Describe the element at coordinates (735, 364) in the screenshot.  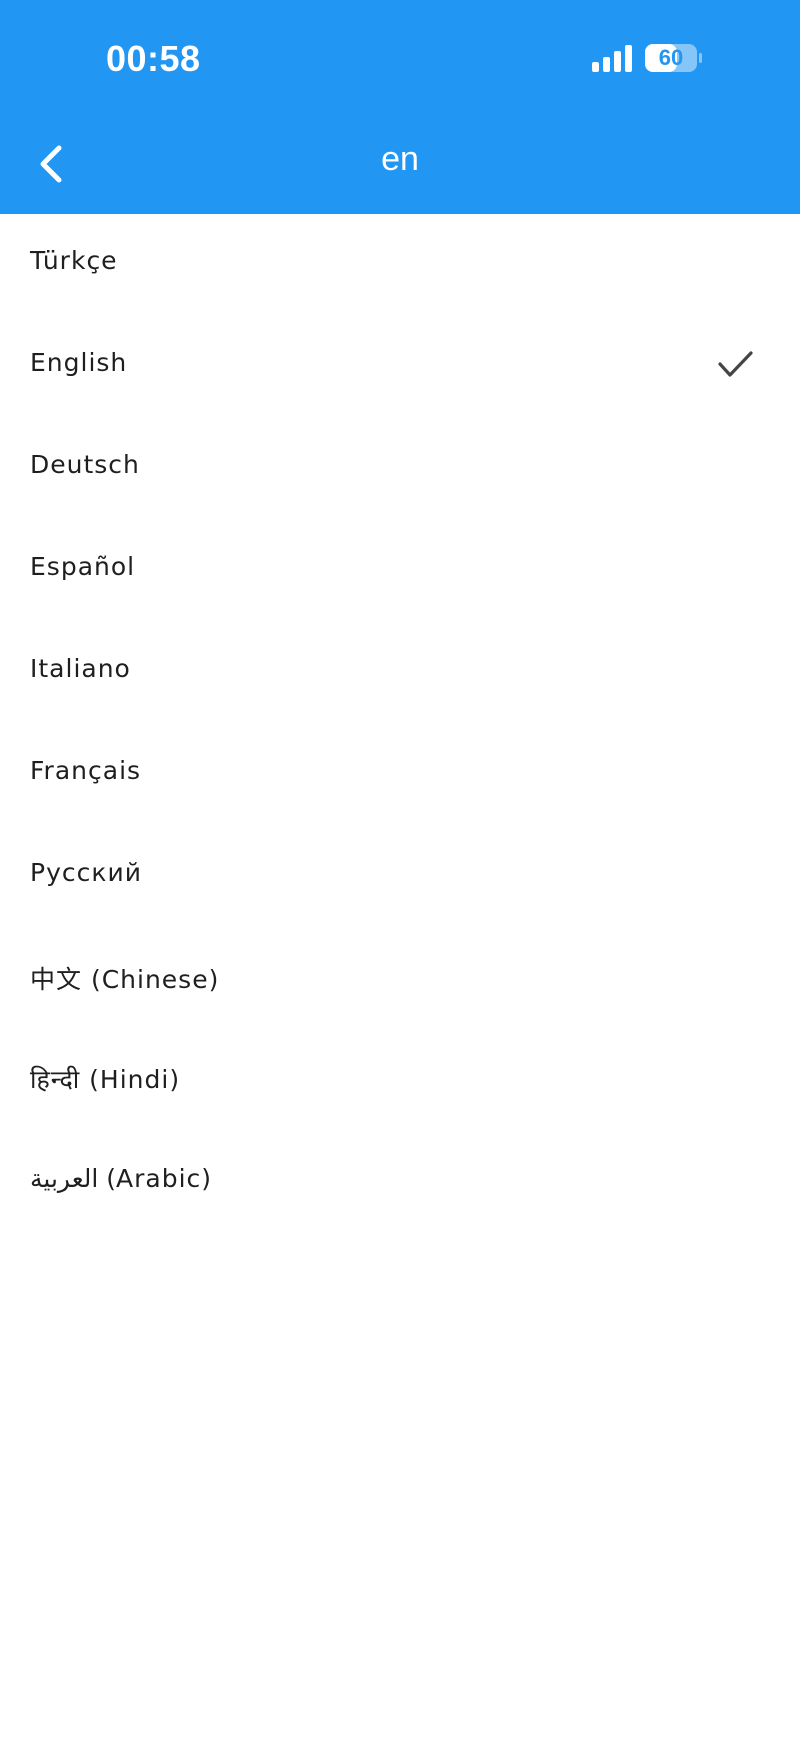
I see `checkmark-icon` at that location.